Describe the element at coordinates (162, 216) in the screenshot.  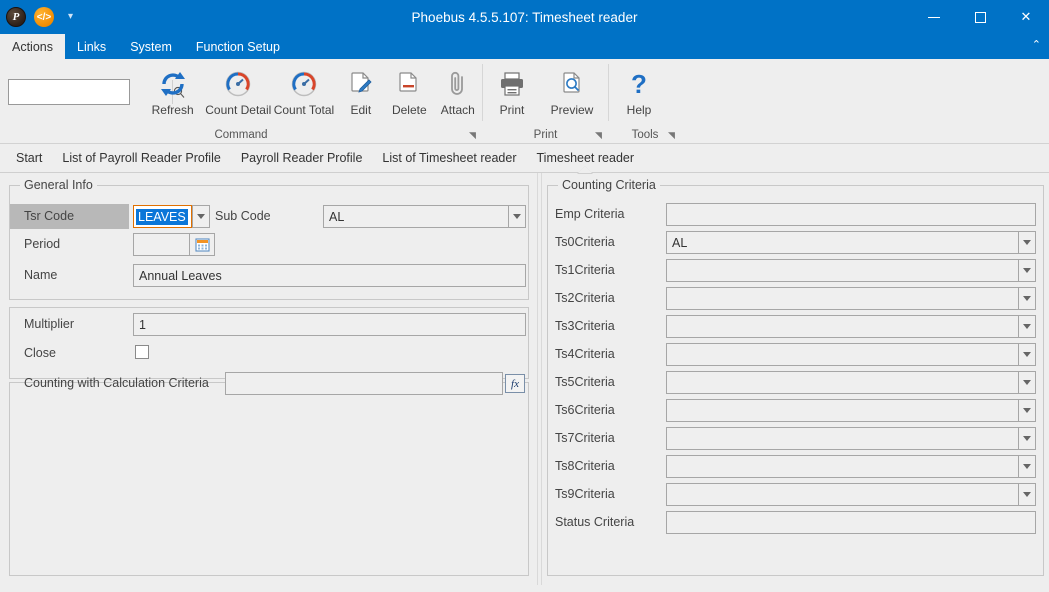
I see `tsr-code-input: LEAVES` at that location.